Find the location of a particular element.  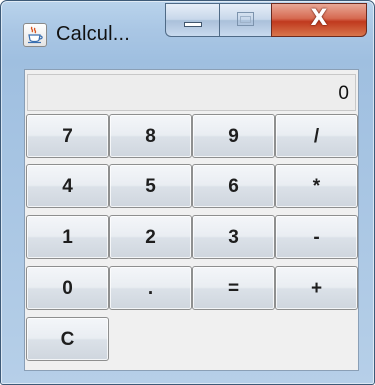

maximize-icon is located at coordinates (245, 19).